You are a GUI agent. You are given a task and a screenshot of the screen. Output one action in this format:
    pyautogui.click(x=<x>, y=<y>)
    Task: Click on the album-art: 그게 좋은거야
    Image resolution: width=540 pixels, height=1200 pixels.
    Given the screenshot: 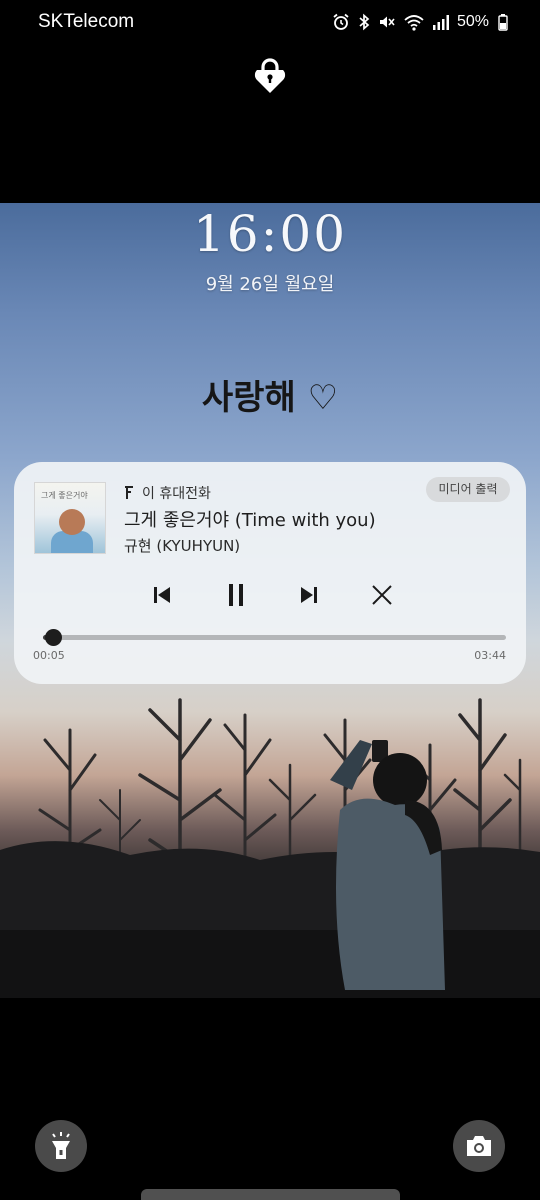 What is the action you would take?
    pyautogui.click(x=70, y=518)
    